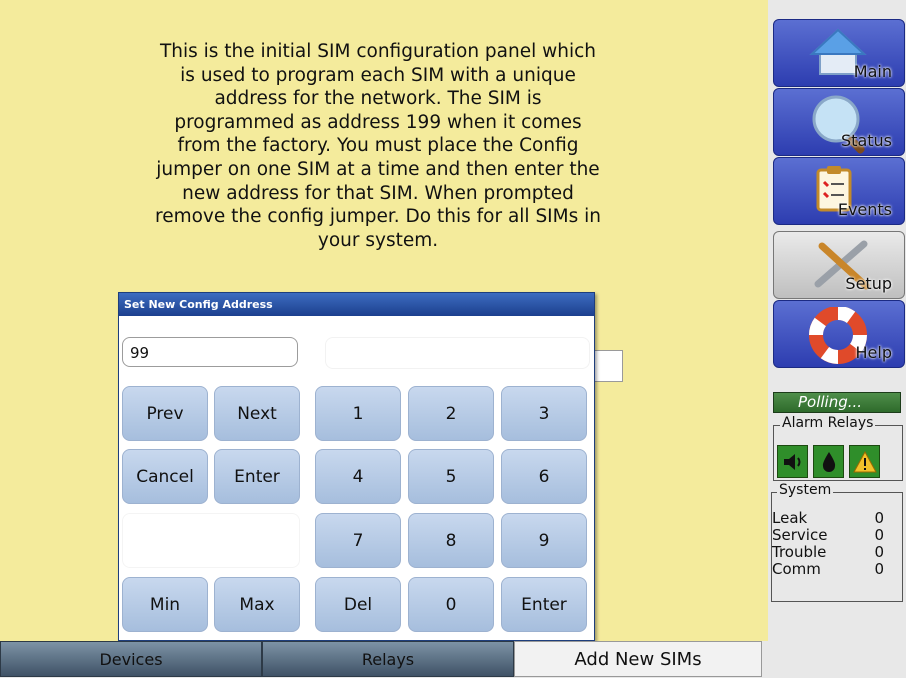 The image size is (906, 678). What do you see at coordinates (839, 53) in the screenshot?
I see `nav-main-button: Main` at bounding box center [839, 53].